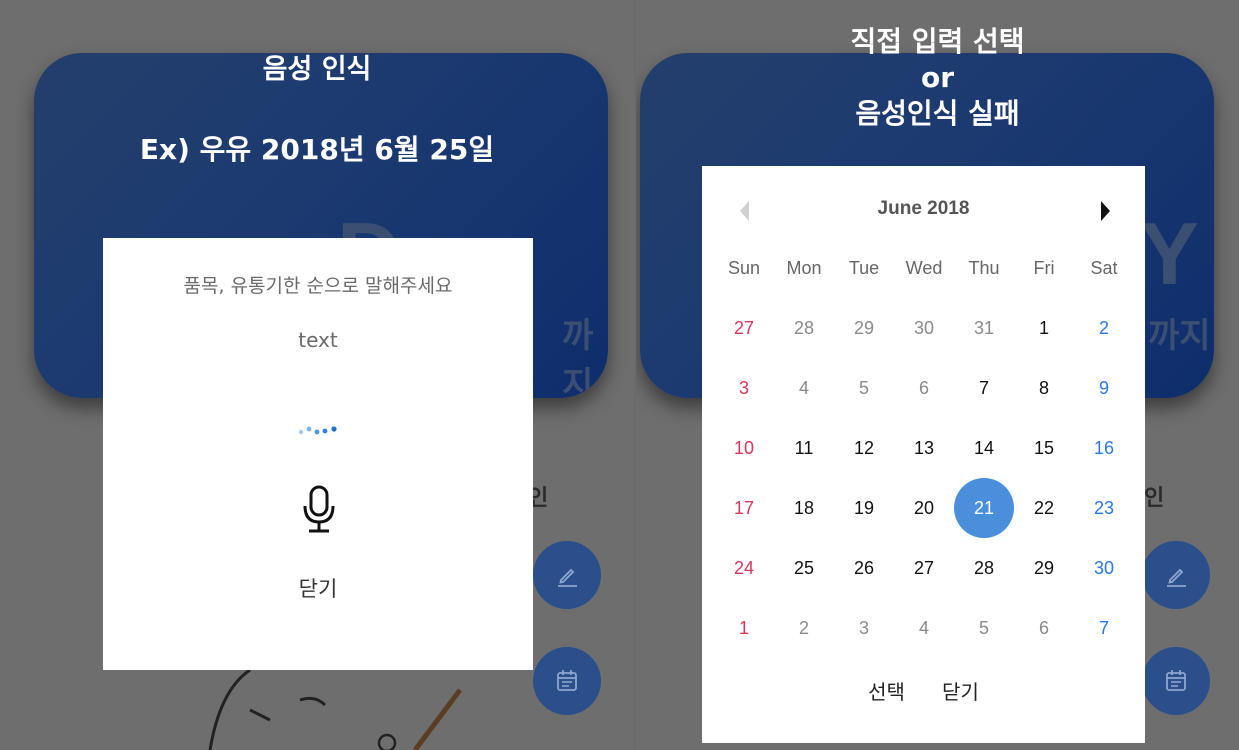 The height and width of the screenshot is (750, 1239). I want to click on day-cell: 18, so click(804, 508).